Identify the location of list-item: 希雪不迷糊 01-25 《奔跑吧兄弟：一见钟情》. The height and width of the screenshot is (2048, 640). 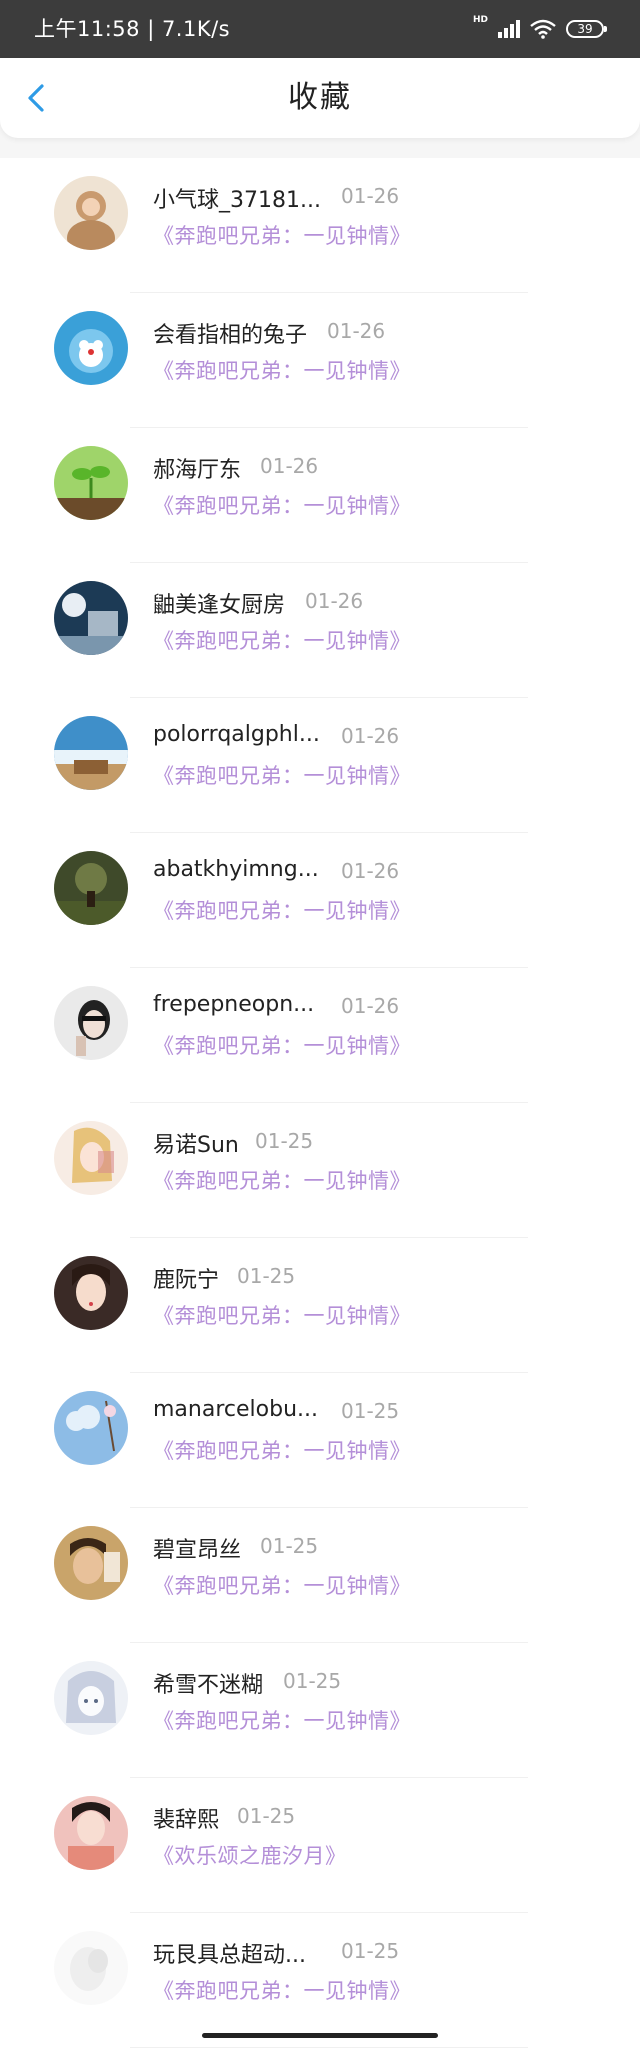
(320, 1710).